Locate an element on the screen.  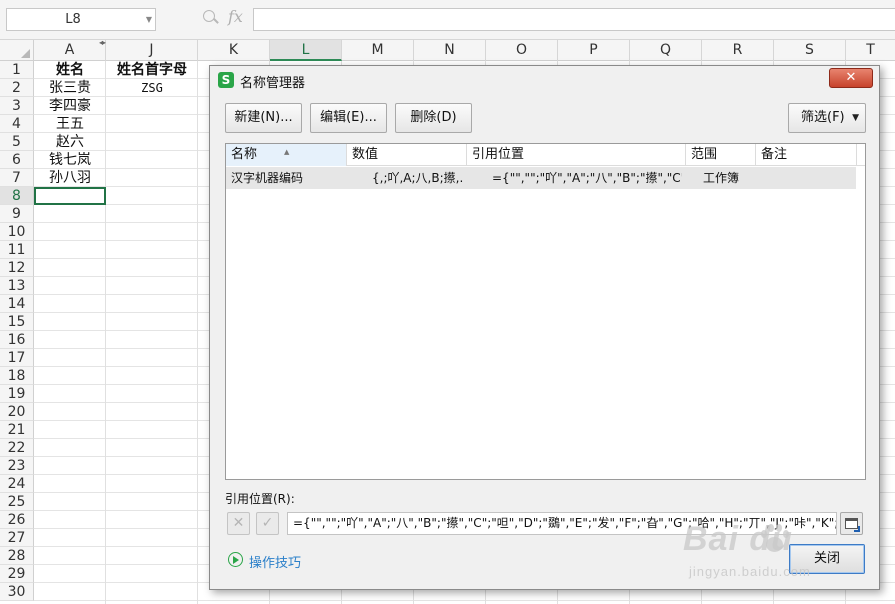
column-header-a: A is located at coordinates (70, 50).